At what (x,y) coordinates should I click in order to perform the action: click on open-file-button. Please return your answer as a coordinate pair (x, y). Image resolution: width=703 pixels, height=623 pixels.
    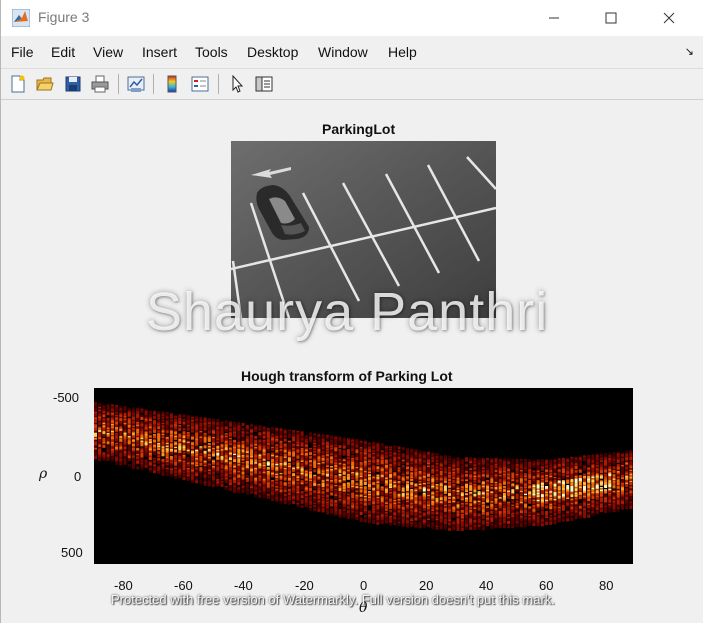
    Looking at the image, I should click on (45, 84).